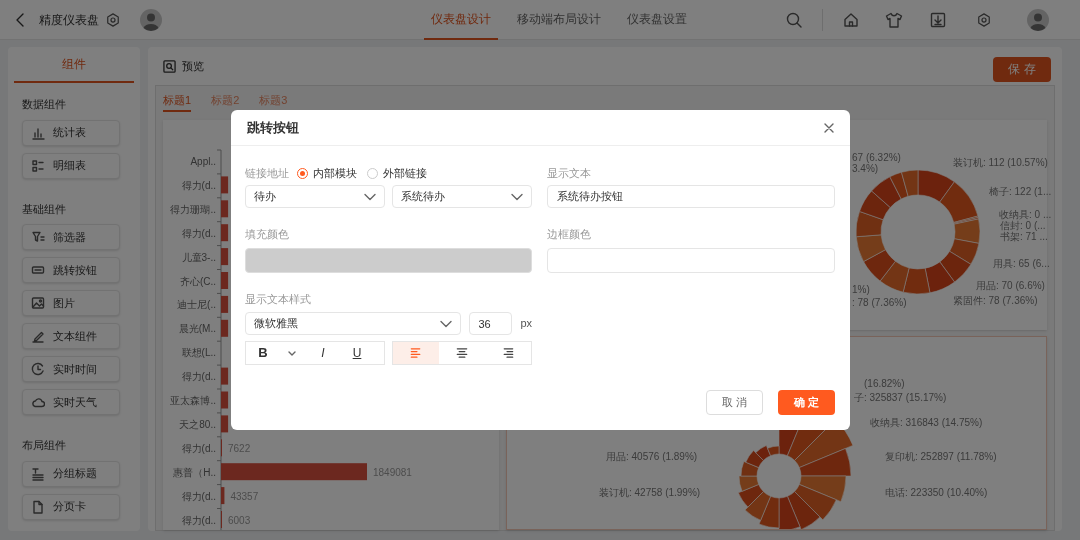  I want to click on component-item: 图片, so click(71, 303).